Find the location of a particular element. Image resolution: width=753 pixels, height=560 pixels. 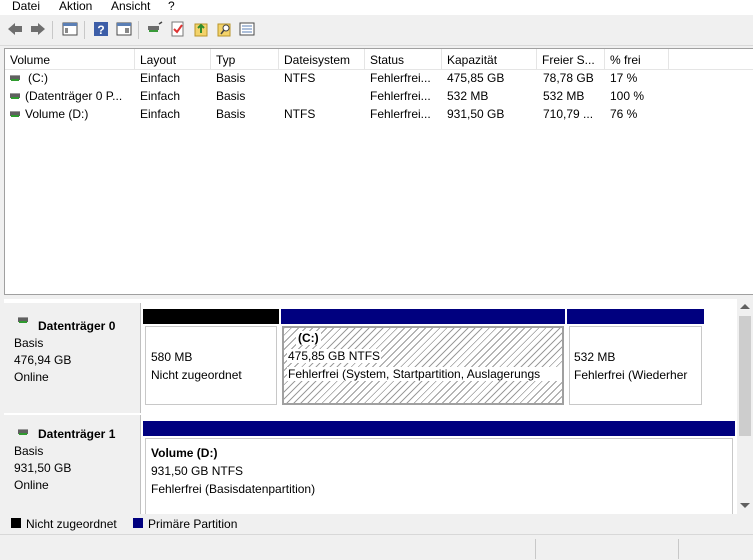

disk-0-size: 476,94 GB is located at coordinates (43, 360).